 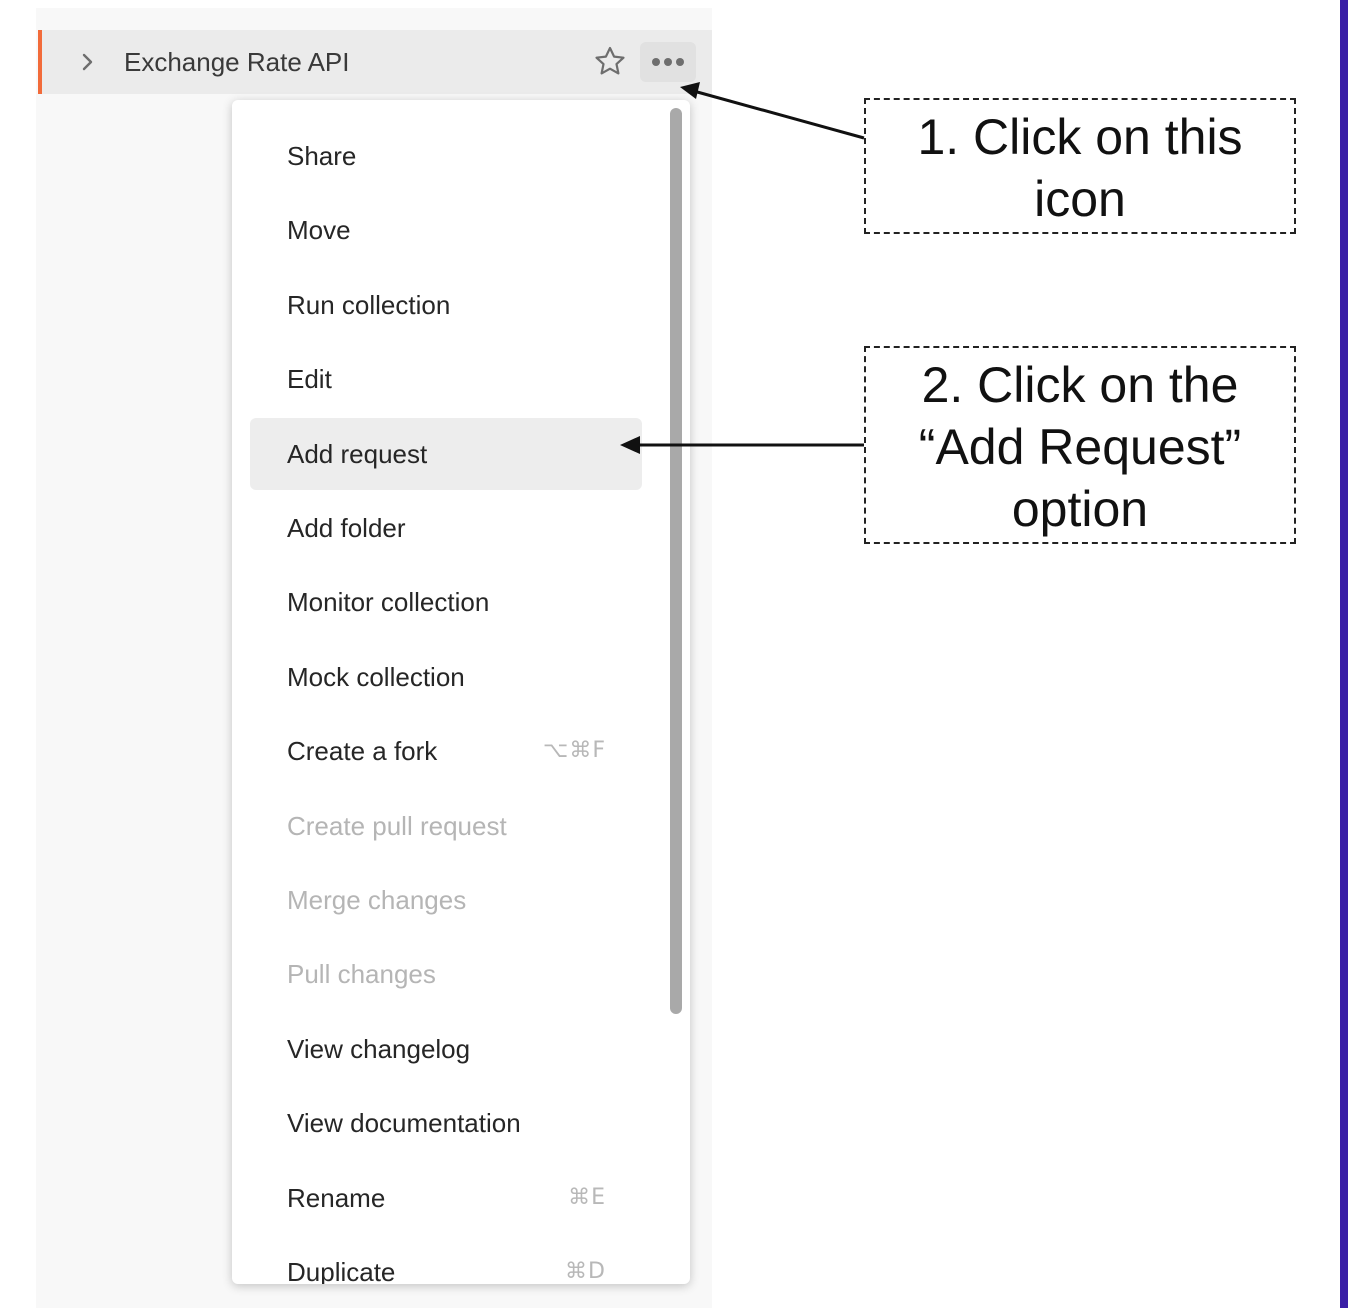 I want to click on more-horizontal-icon, so click(x=656, y=62).